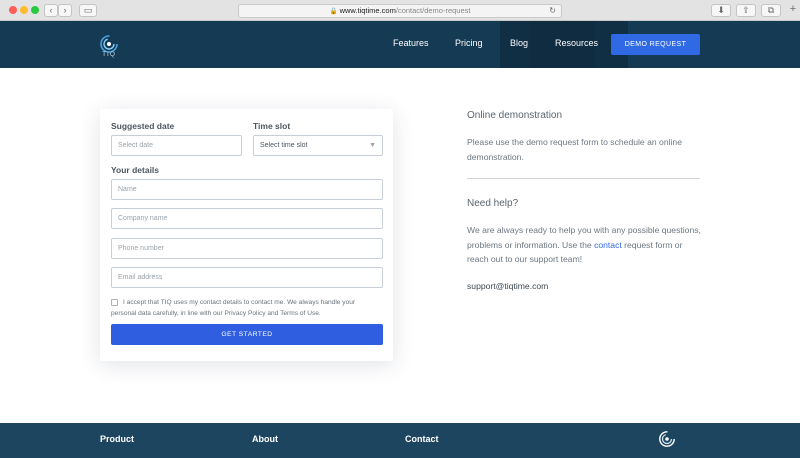 The image size is (800, 458). I want to click on phone-input: Phone number, so click(247, 248).